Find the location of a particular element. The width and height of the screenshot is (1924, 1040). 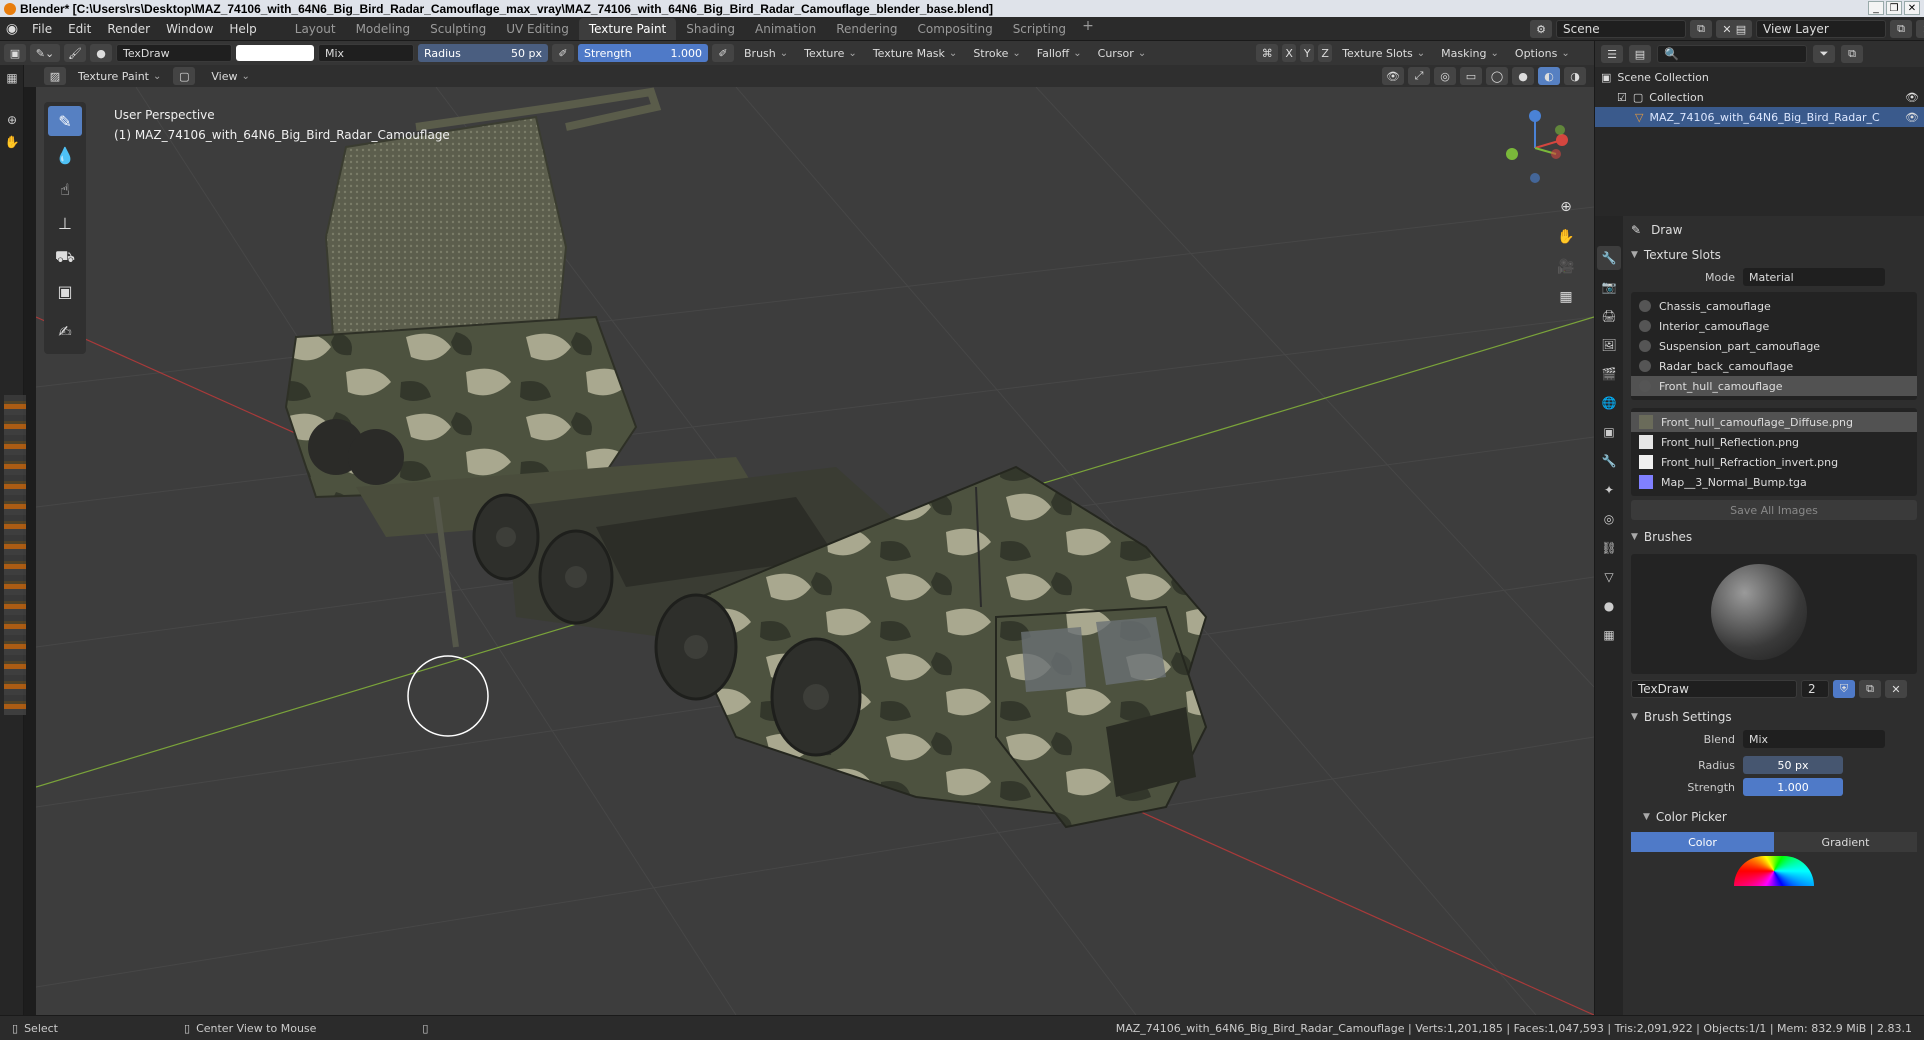

tab-scripting: Scripting is located at coordinates (1039, 29).